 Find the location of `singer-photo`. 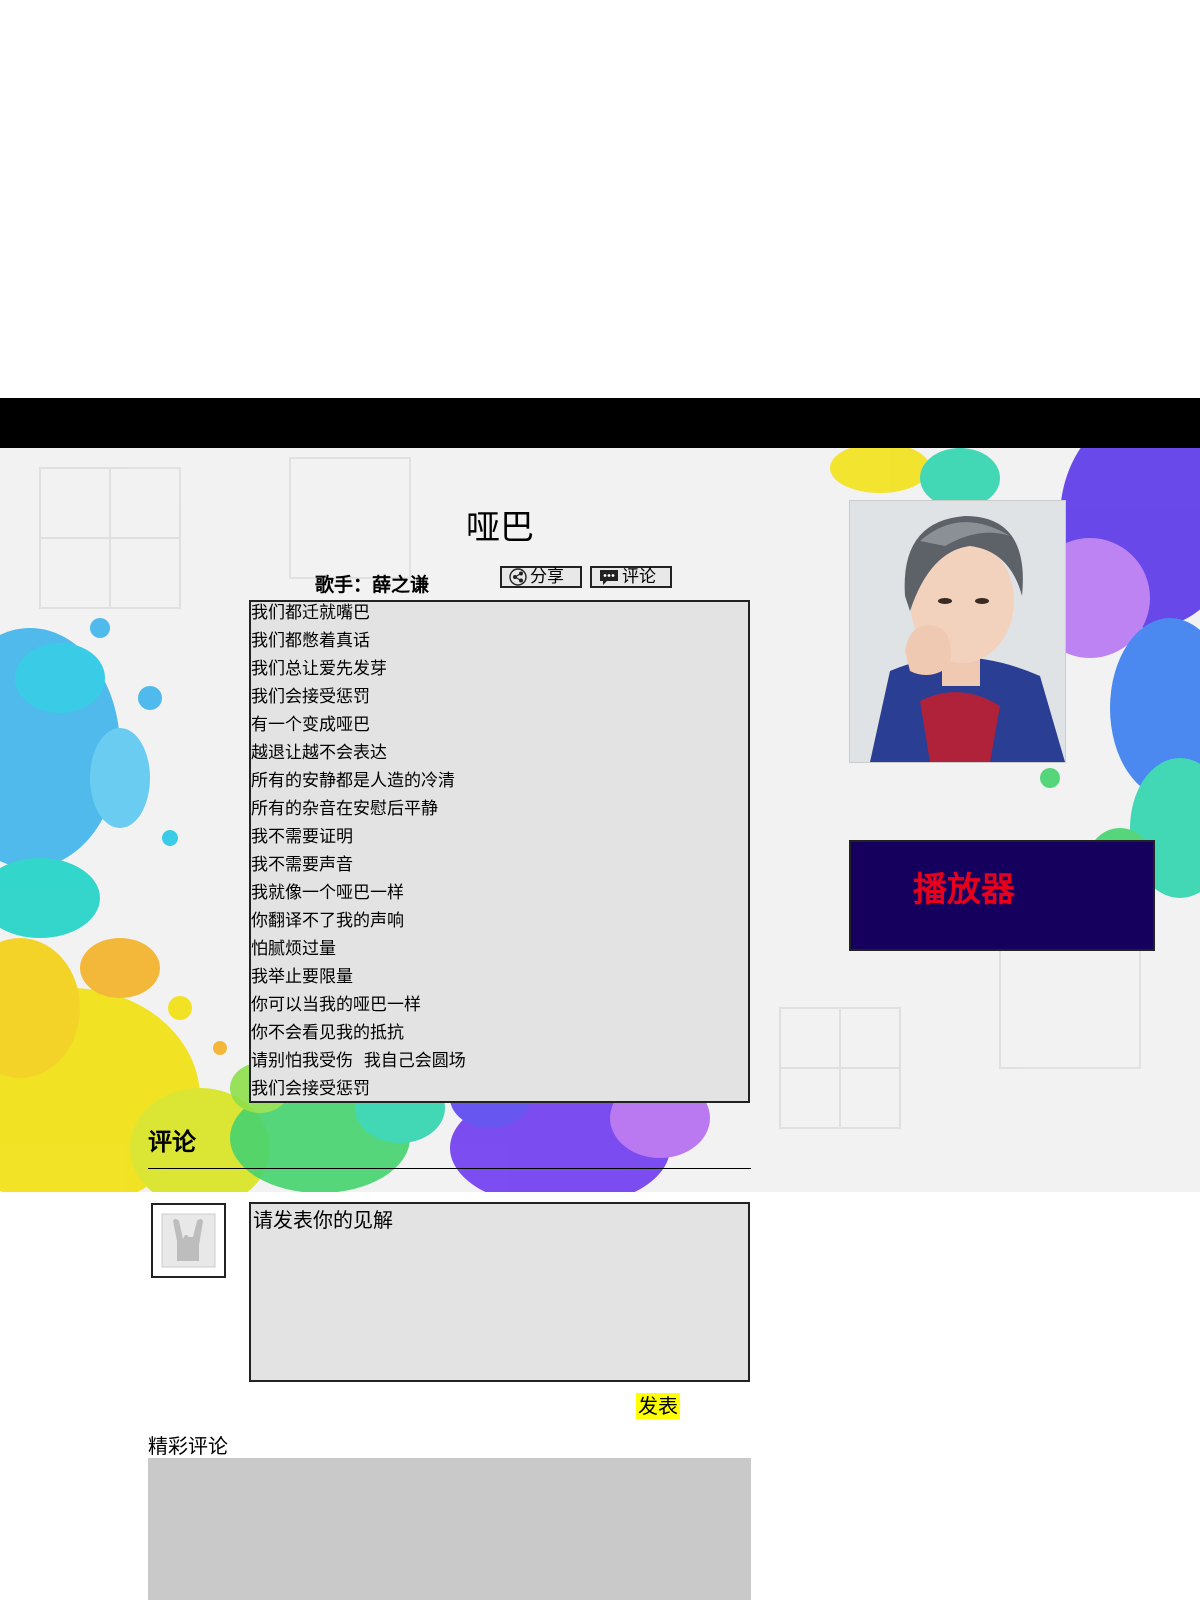

singer-photo is located at coordinates (957, 631).